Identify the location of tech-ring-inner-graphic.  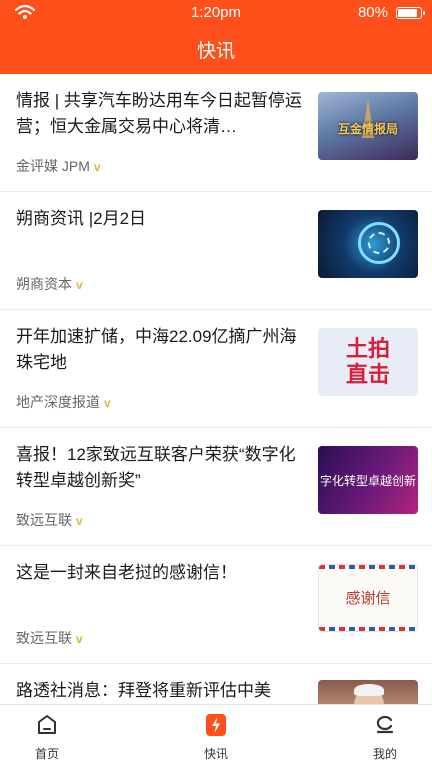
(379, 243).